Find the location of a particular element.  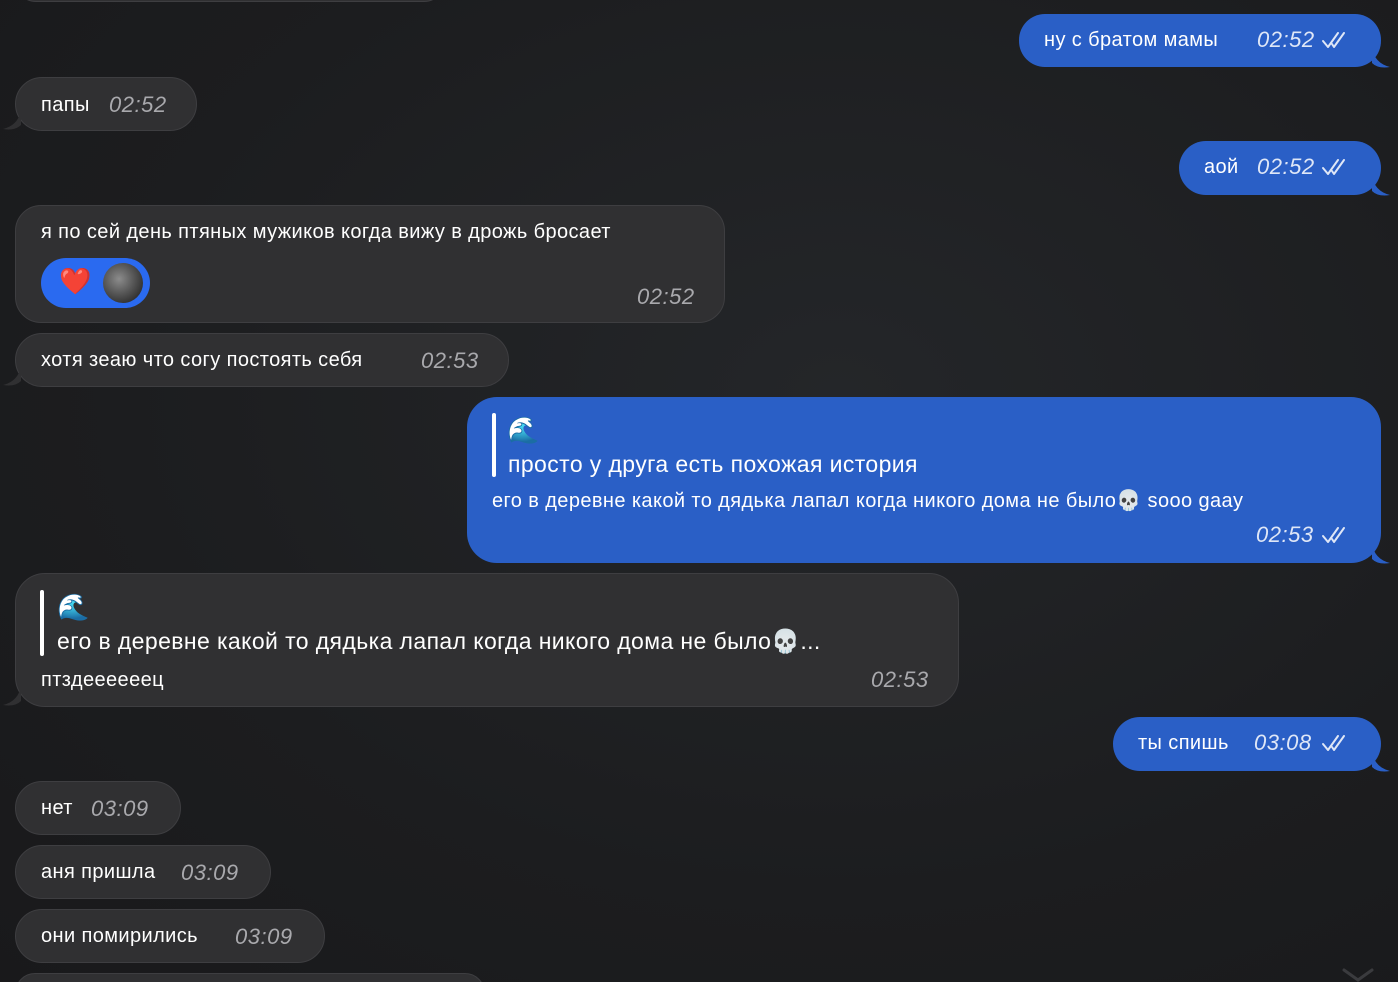

heart-icon: ❤️ is located at coordinates (75, 281).